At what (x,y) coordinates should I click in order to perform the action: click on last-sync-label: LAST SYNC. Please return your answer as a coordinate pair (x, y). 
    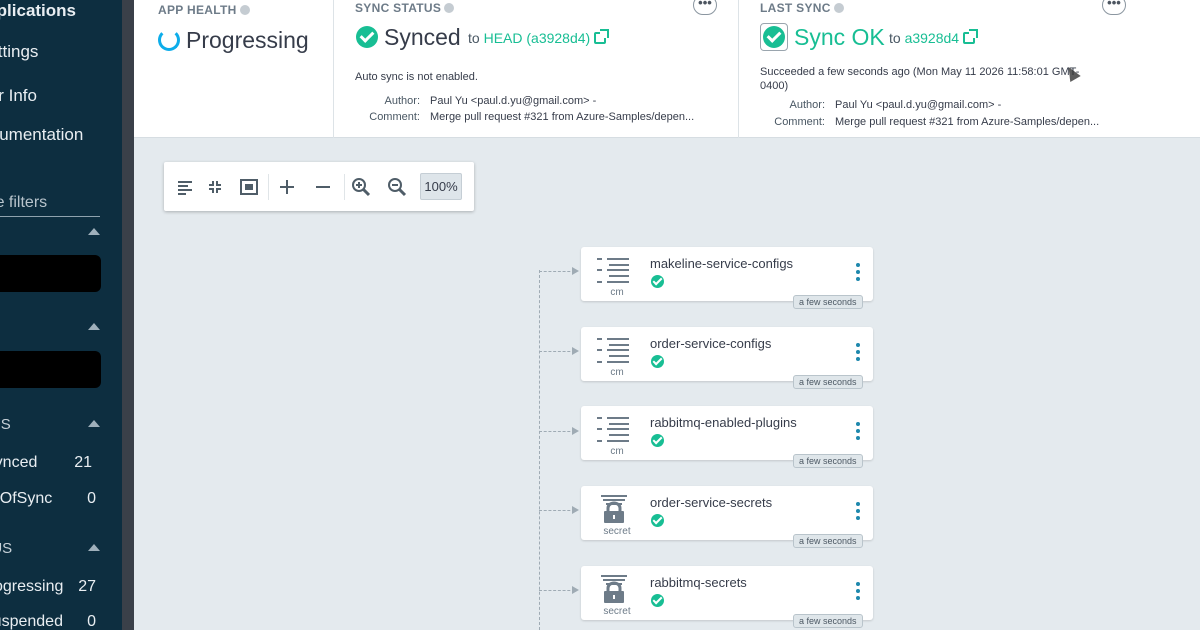
    Looking at the image, I should click on (802, 8).